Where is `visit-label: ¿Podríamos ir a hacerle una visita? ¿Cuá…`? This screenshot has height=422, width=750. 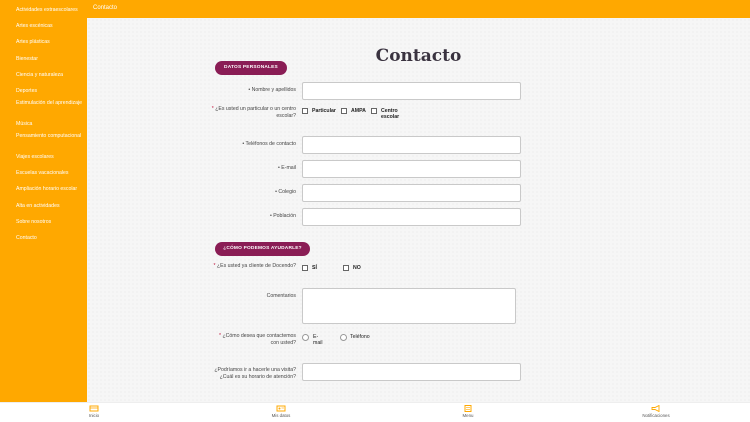
visit-label: ¿Podríamos ir a hacerle una visita? ¿Cuá… is located at coordinates (255, 373).